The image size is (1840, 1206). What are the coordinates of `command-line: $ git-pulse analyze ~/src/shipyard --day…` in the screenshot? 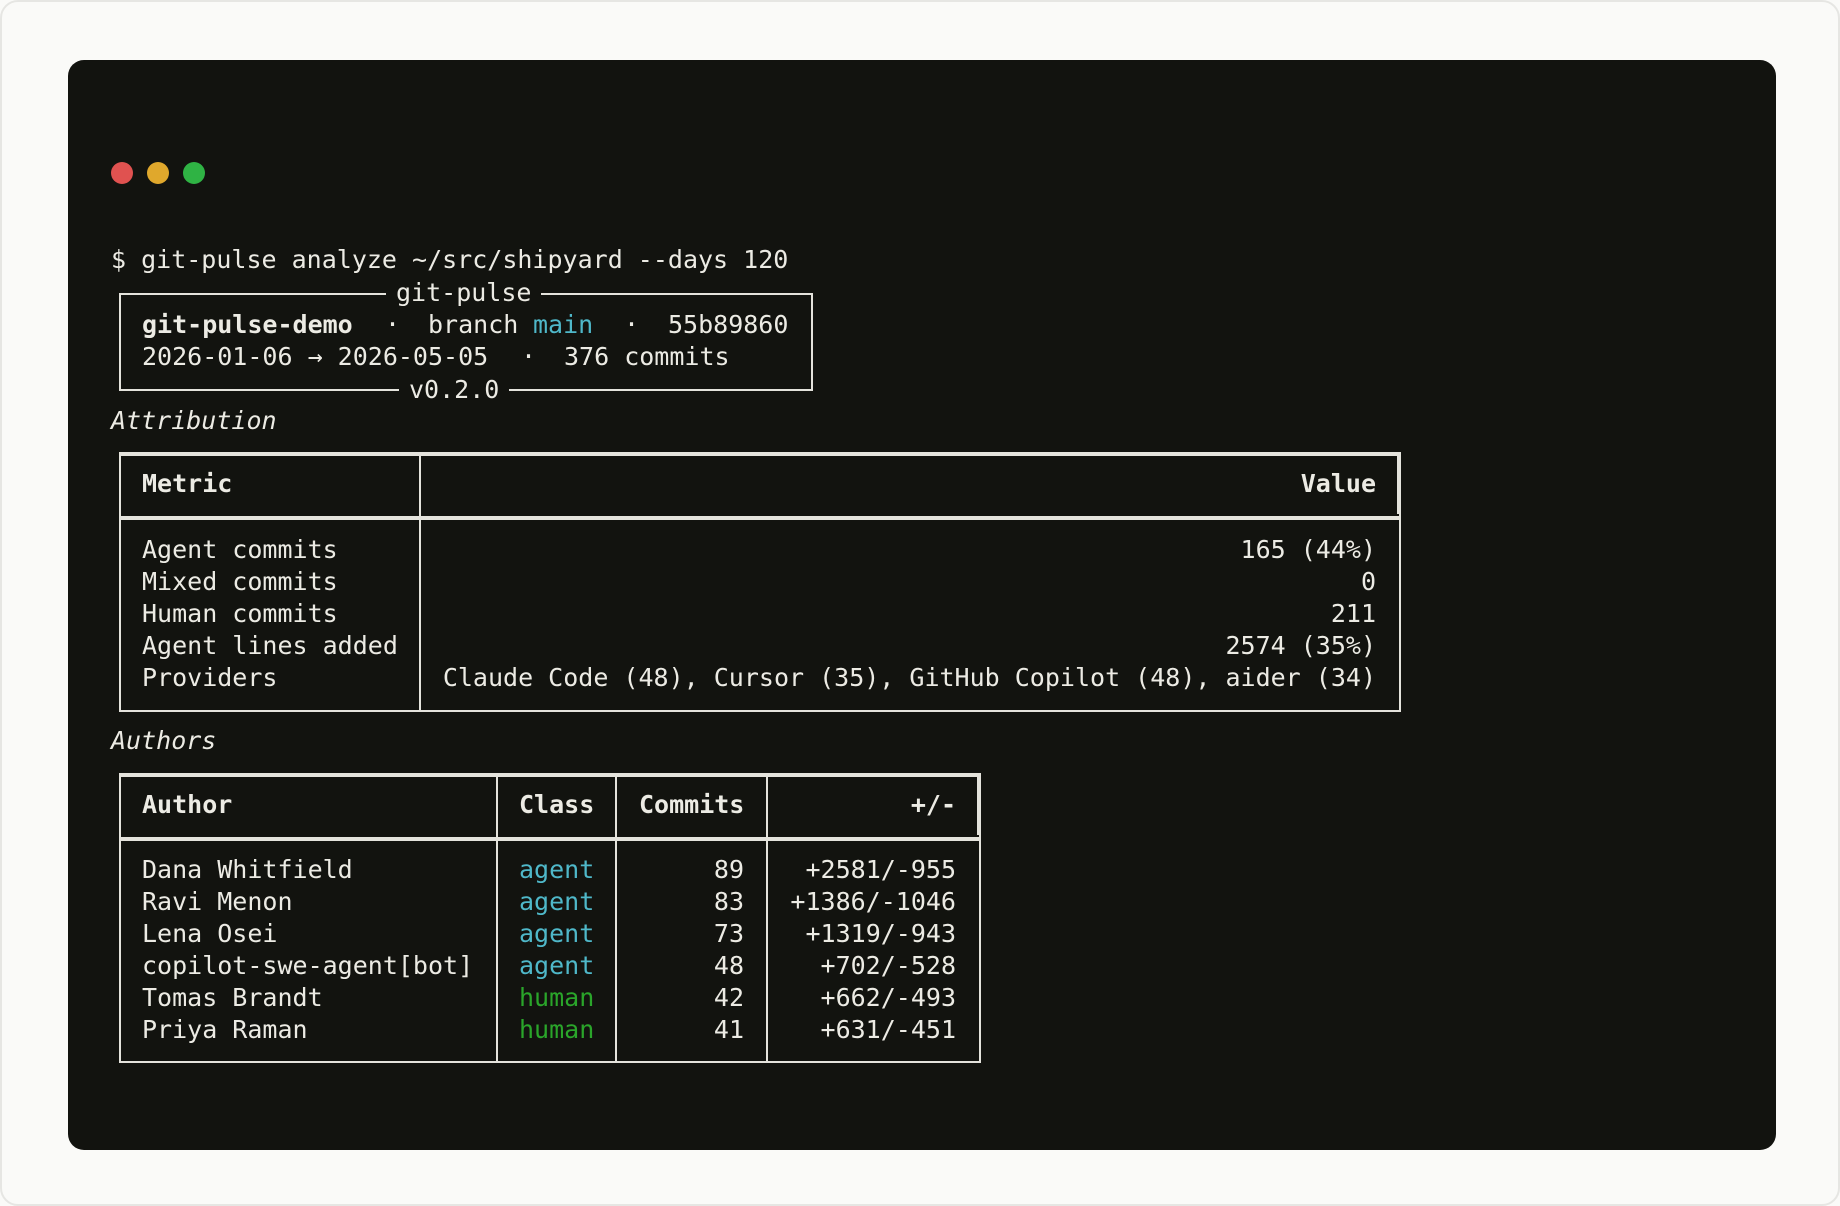 It's located at (450, 259).